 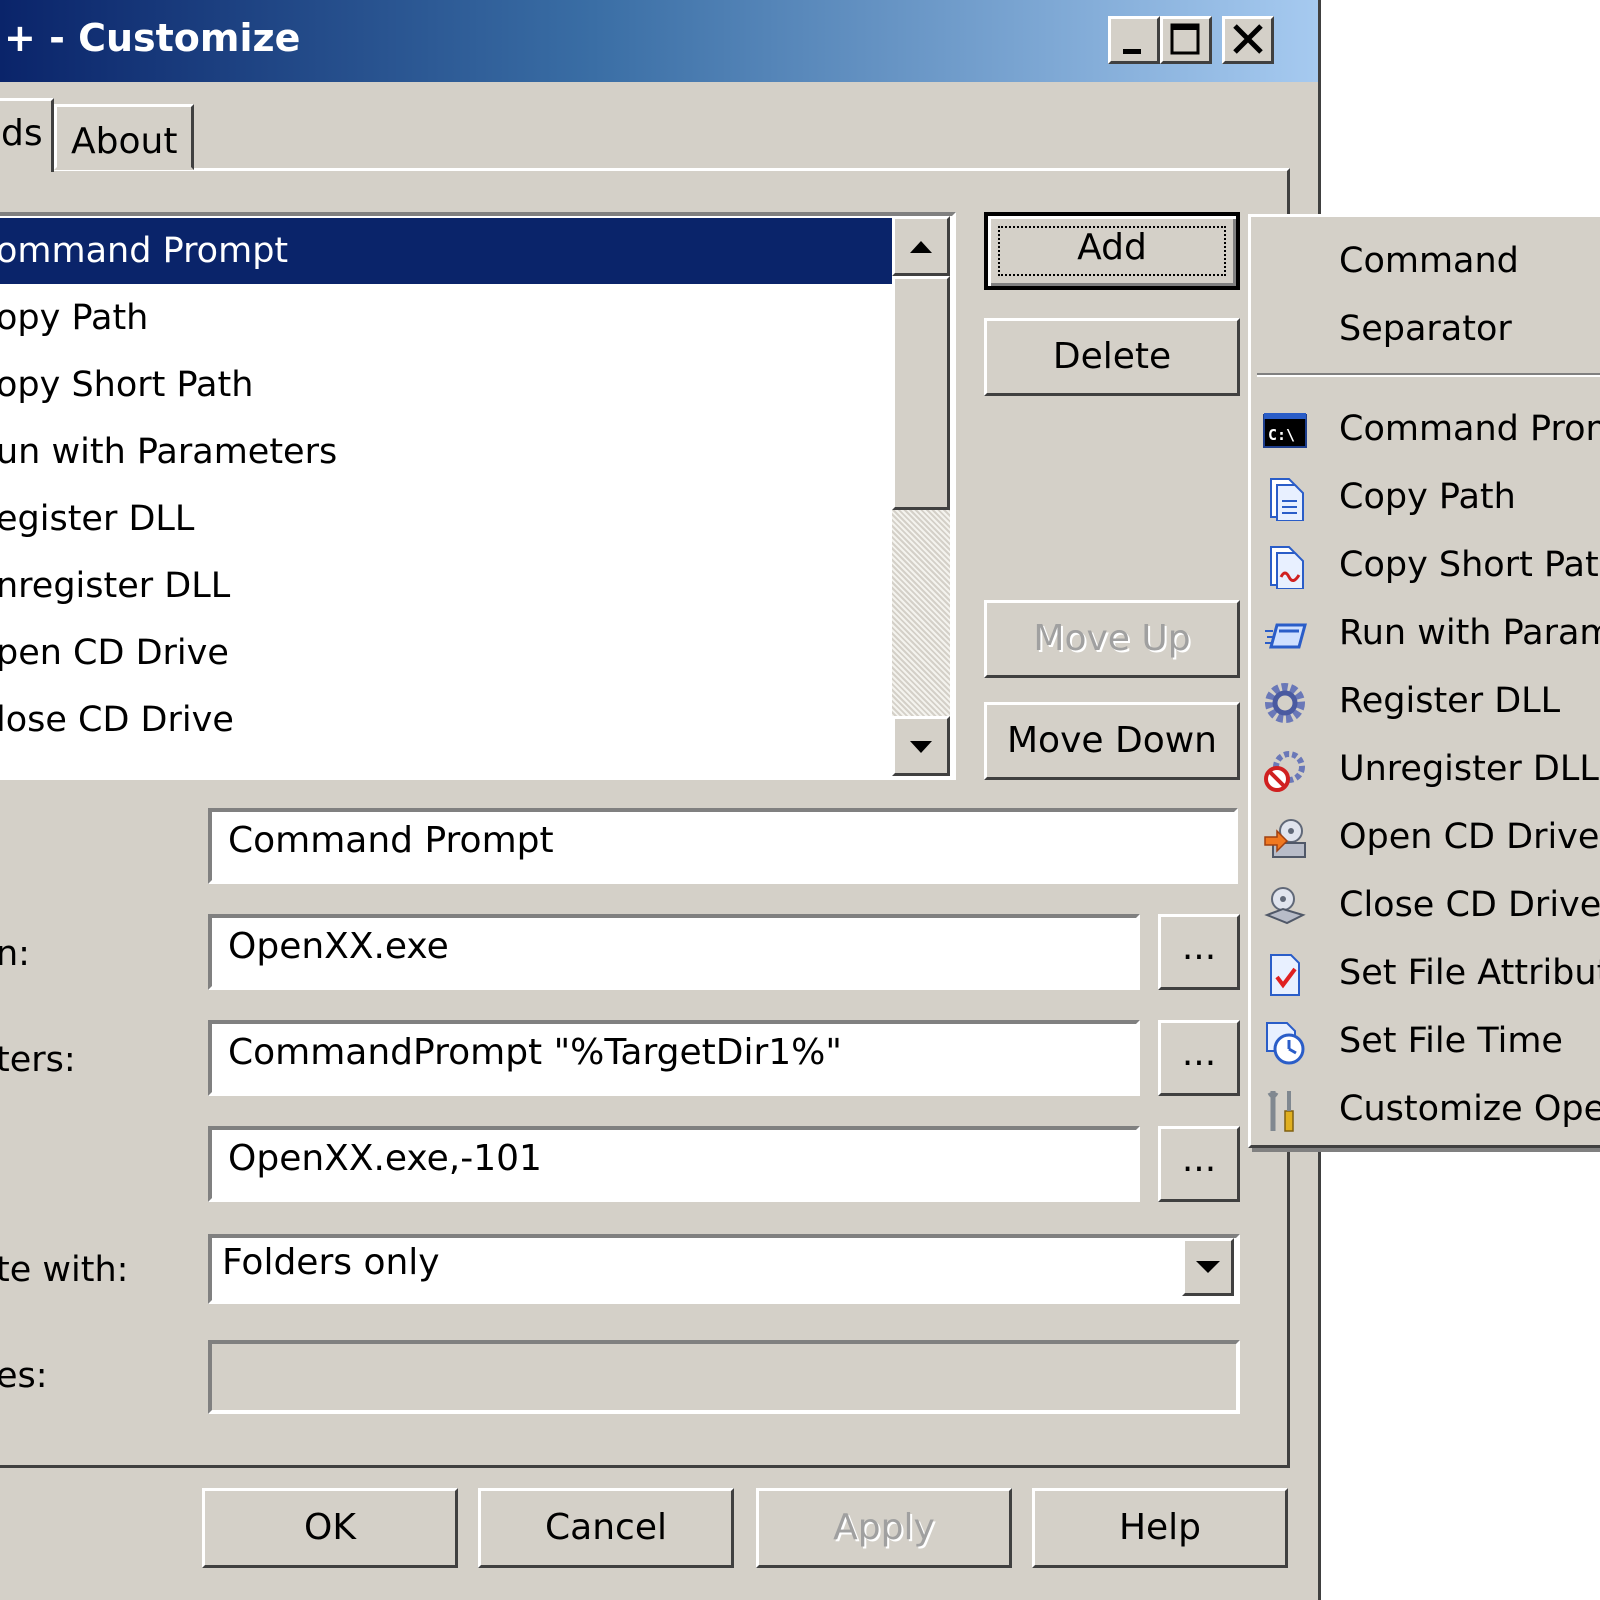 I want to click on list-item: opy Short Path, so click(x=447, y=385).